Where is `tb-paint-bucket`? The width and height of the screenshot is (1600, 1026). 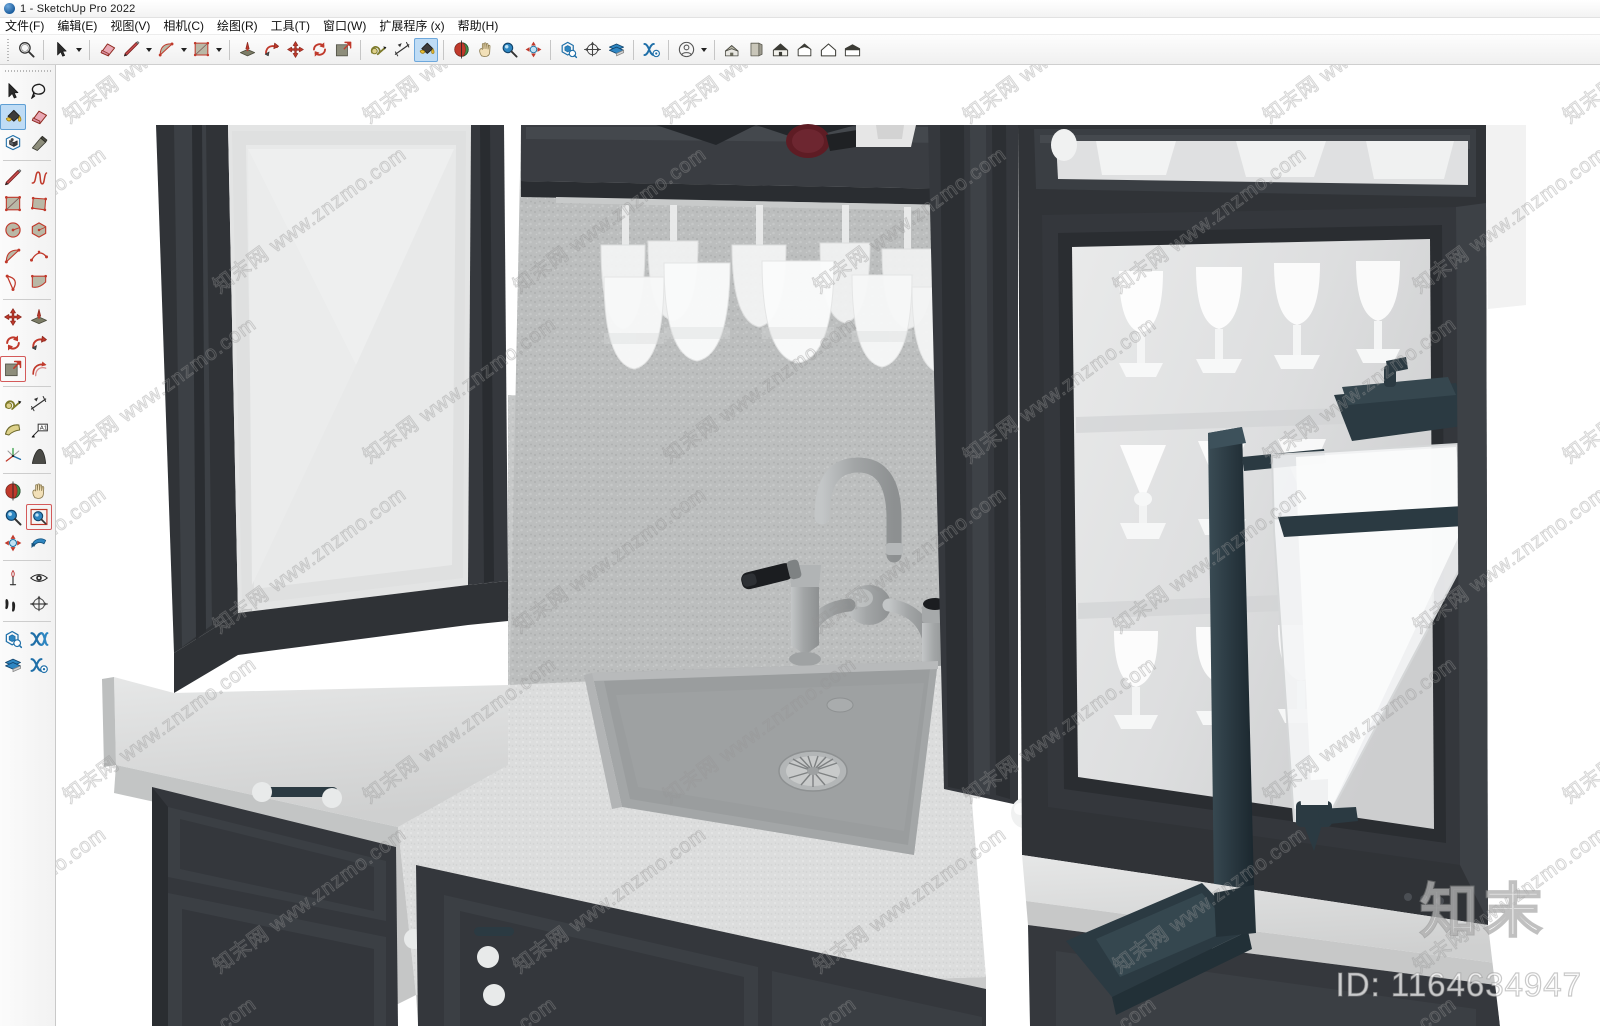
tb-paint-bucket is located at coordinates (426, 49).